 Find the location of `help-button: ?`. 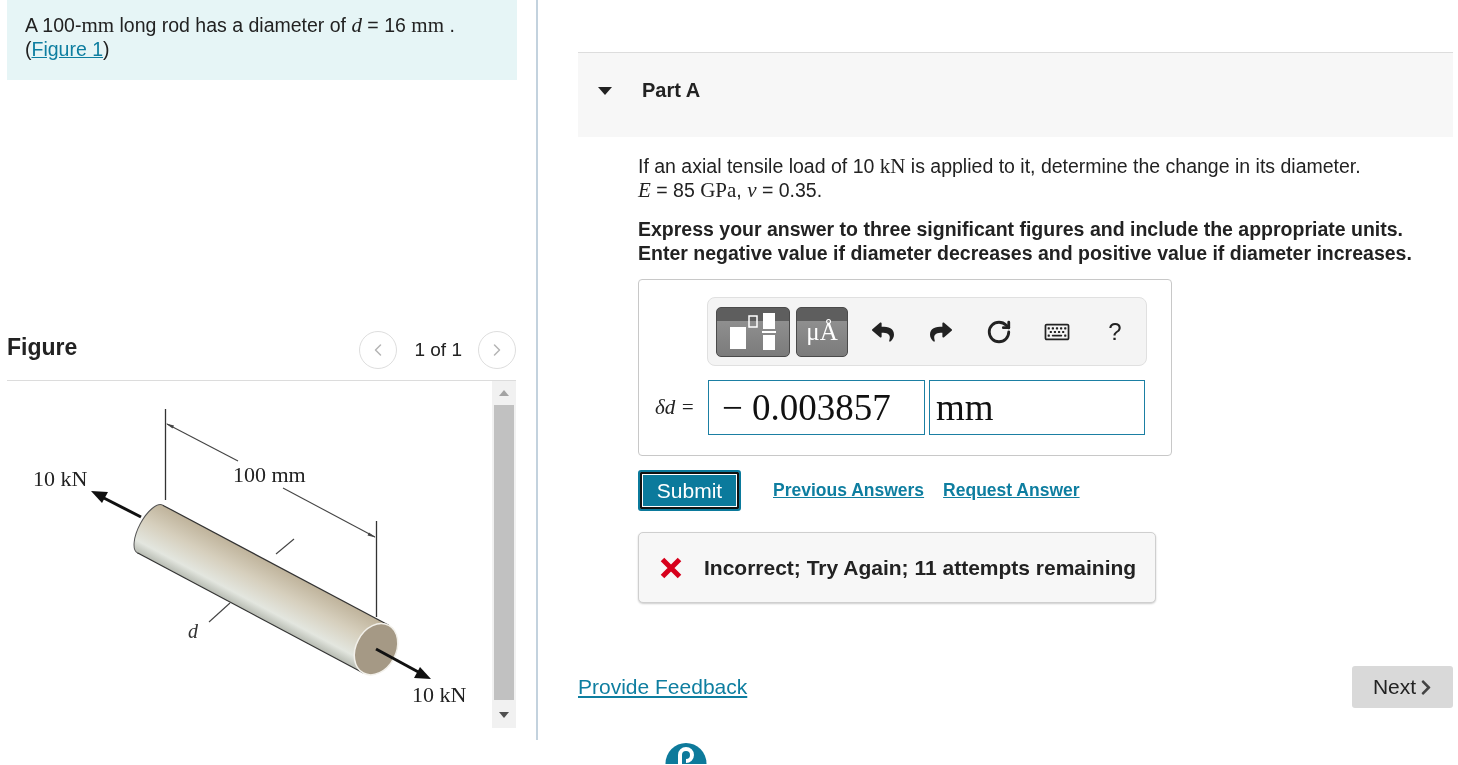

help-button: ? is located at coordinates (1115, 331).